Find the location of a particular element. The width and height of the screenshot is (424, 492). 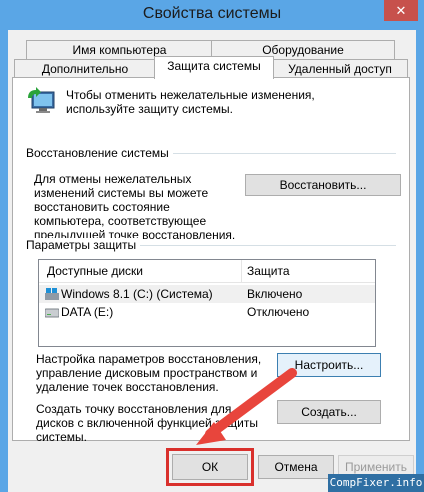

watermark: CompFixer.info is located at coordinates (376, 483).